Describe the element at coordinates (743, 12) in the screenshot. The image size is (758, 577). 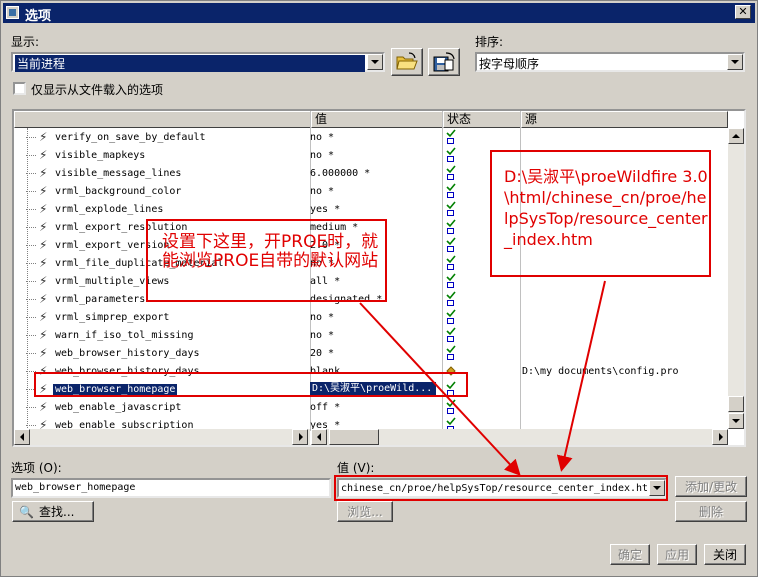
I see `close-window-icon: ✕` at that location.